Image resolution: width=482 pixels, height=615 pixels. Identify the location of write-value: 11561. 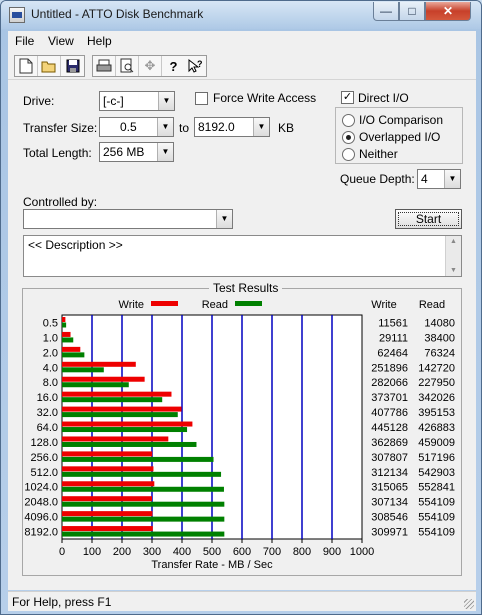
(393, 323).